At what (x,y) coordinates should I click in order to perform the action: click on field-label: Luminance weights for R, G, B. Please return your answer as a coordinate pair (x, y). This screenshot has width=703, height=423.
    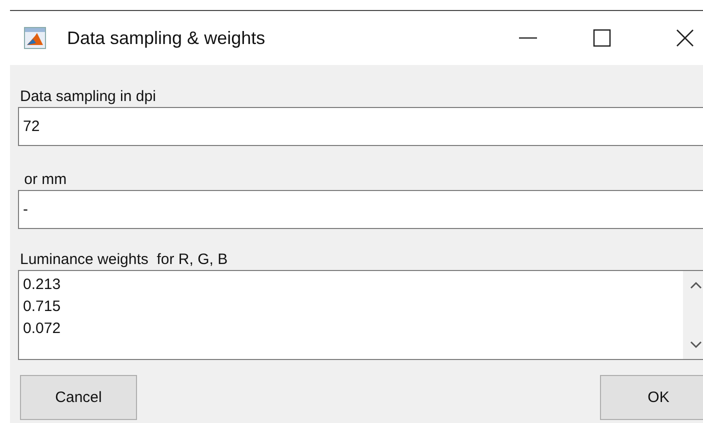
    Looking at the image, I should click on (124, 260).